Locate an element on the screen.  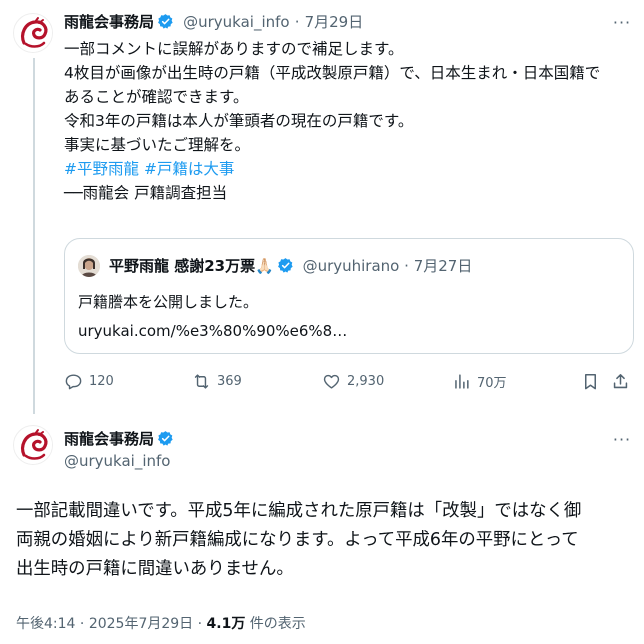
tweet-line: 令和3年の戸籍は本人が筆頭者の現在の戸籍です。 is located at coordinates (239, 121).